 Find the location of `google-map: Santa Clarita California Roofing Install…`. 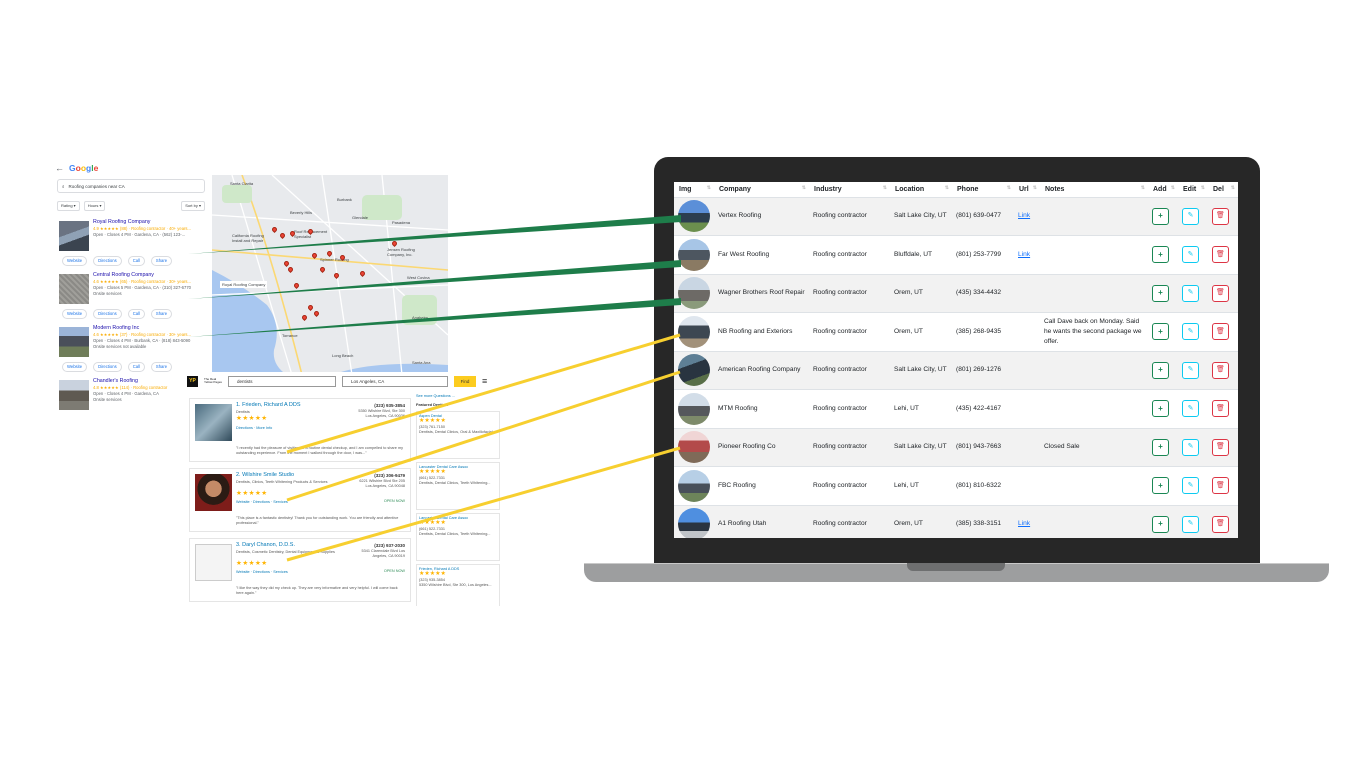

google-map: Santa Clarita California Roofing Install… is located at coordinates (330, 275).